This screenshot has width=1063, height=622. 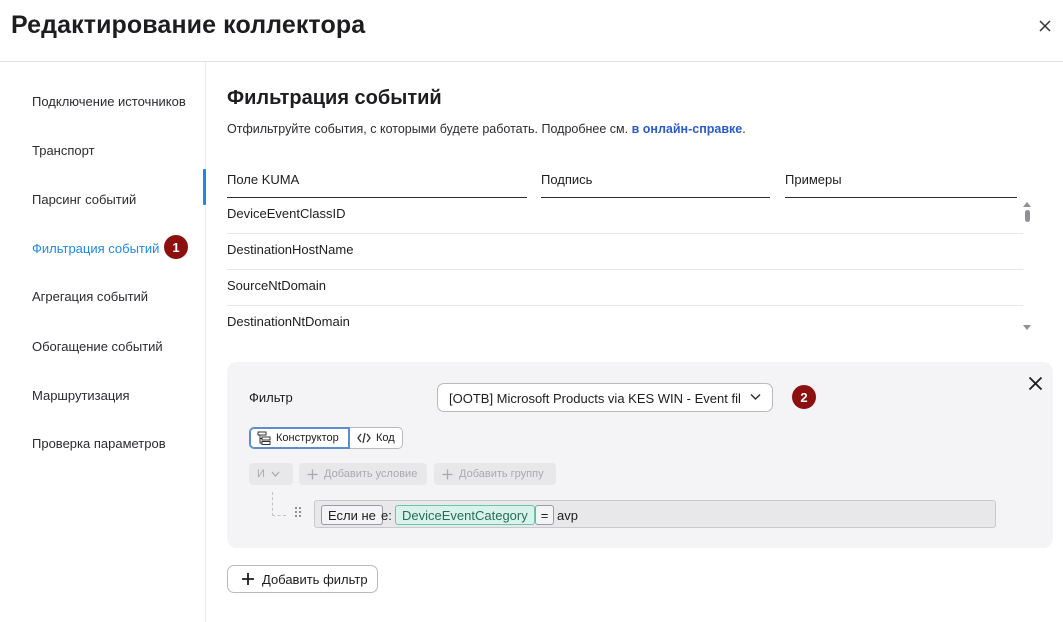 What do you see at coordinates (465, 515) in the screenshot?
I see `field-chip: DeviceEventCategory` at bounding box center [465, 515].